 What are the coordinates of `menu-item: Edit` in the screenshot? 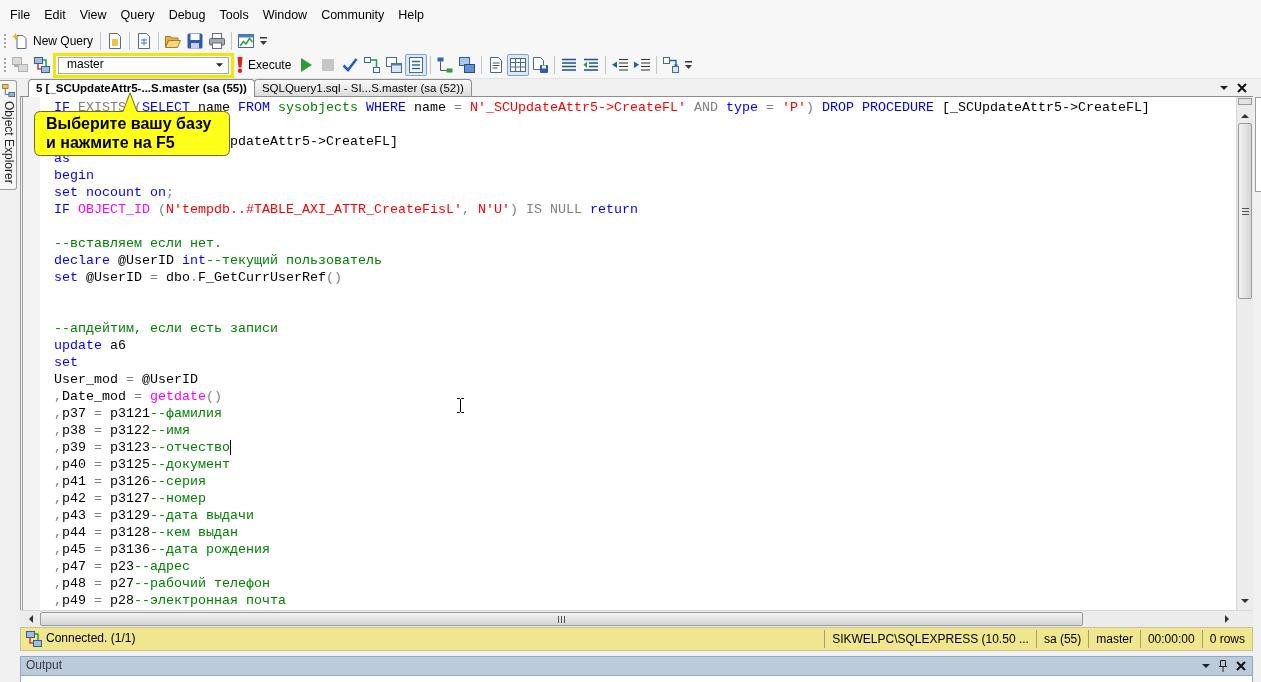 It's located at (55, 14).